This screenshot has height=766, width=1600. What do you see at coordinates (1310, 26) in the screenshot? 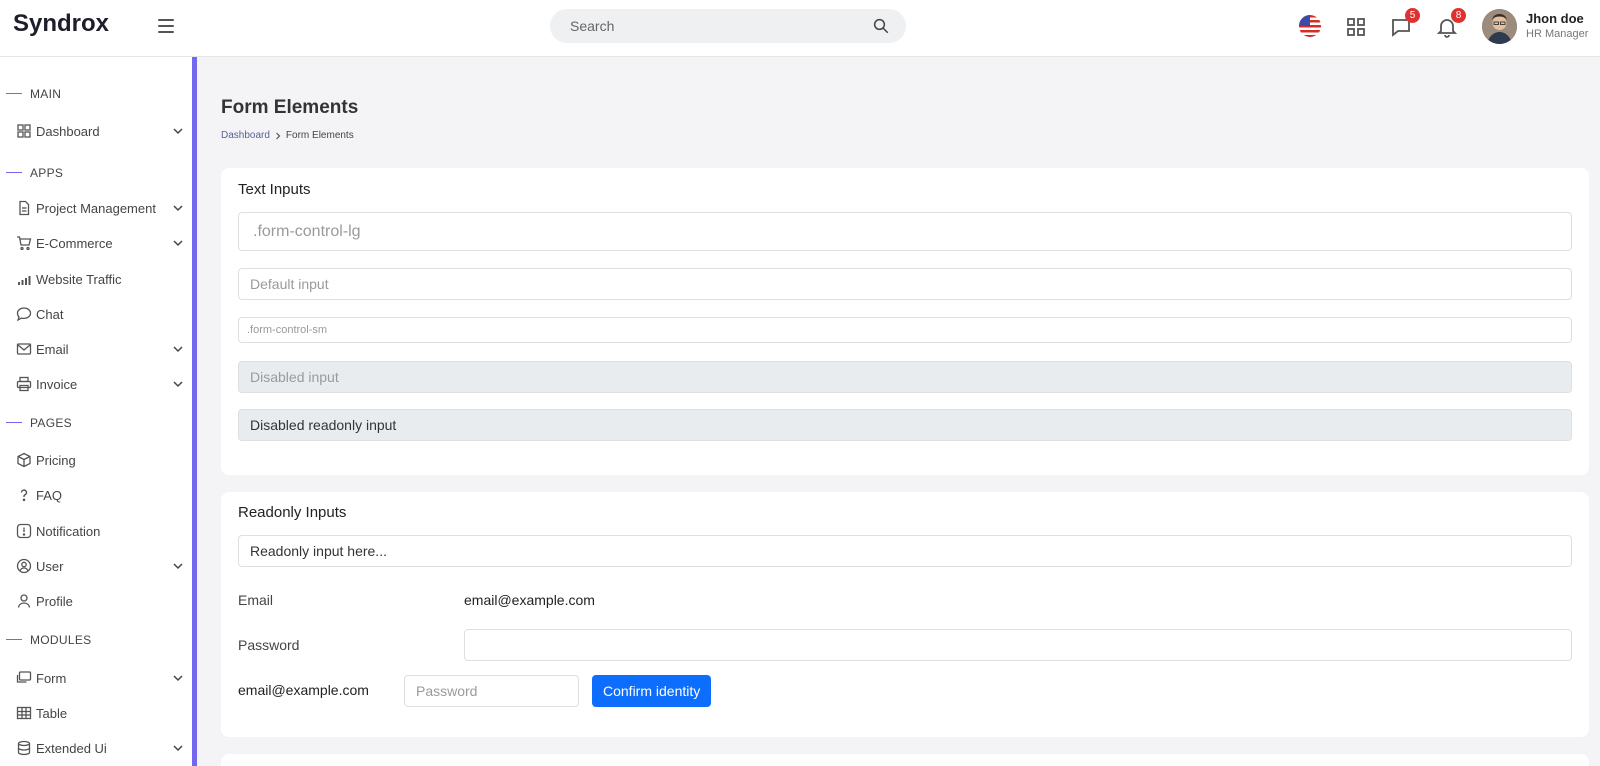
I see `us-flag-icon` at bounding box center [1310, 26].